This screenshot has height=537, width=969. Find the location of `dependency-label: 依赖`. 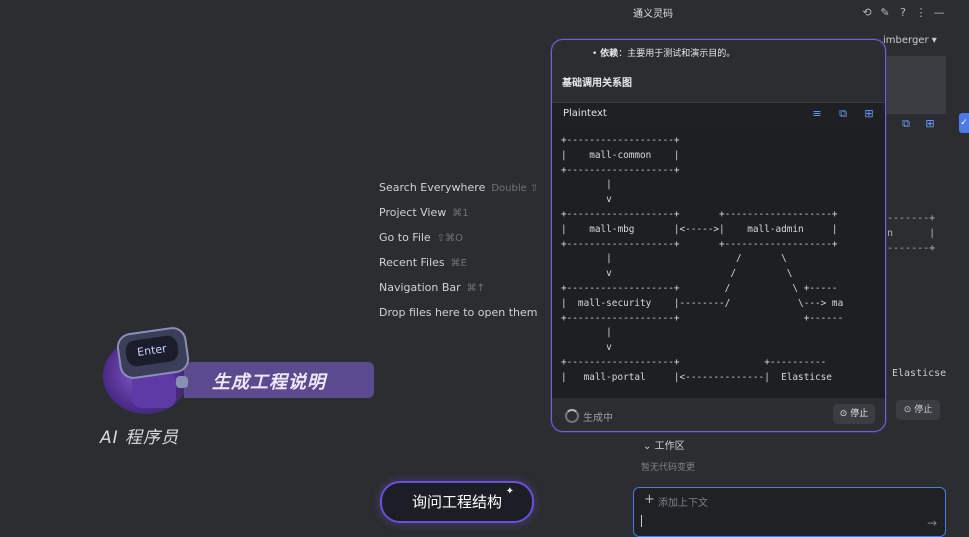

dependency-label: 依赖 is located at coordinates (609, 54).